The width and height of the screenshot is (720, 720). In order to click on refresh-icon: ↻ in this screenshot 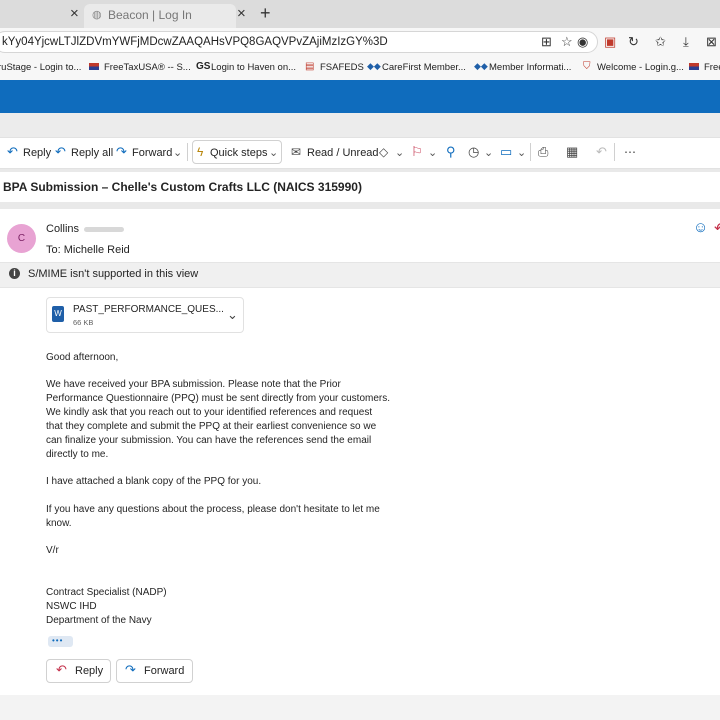, I will do `click(633, 42)`.